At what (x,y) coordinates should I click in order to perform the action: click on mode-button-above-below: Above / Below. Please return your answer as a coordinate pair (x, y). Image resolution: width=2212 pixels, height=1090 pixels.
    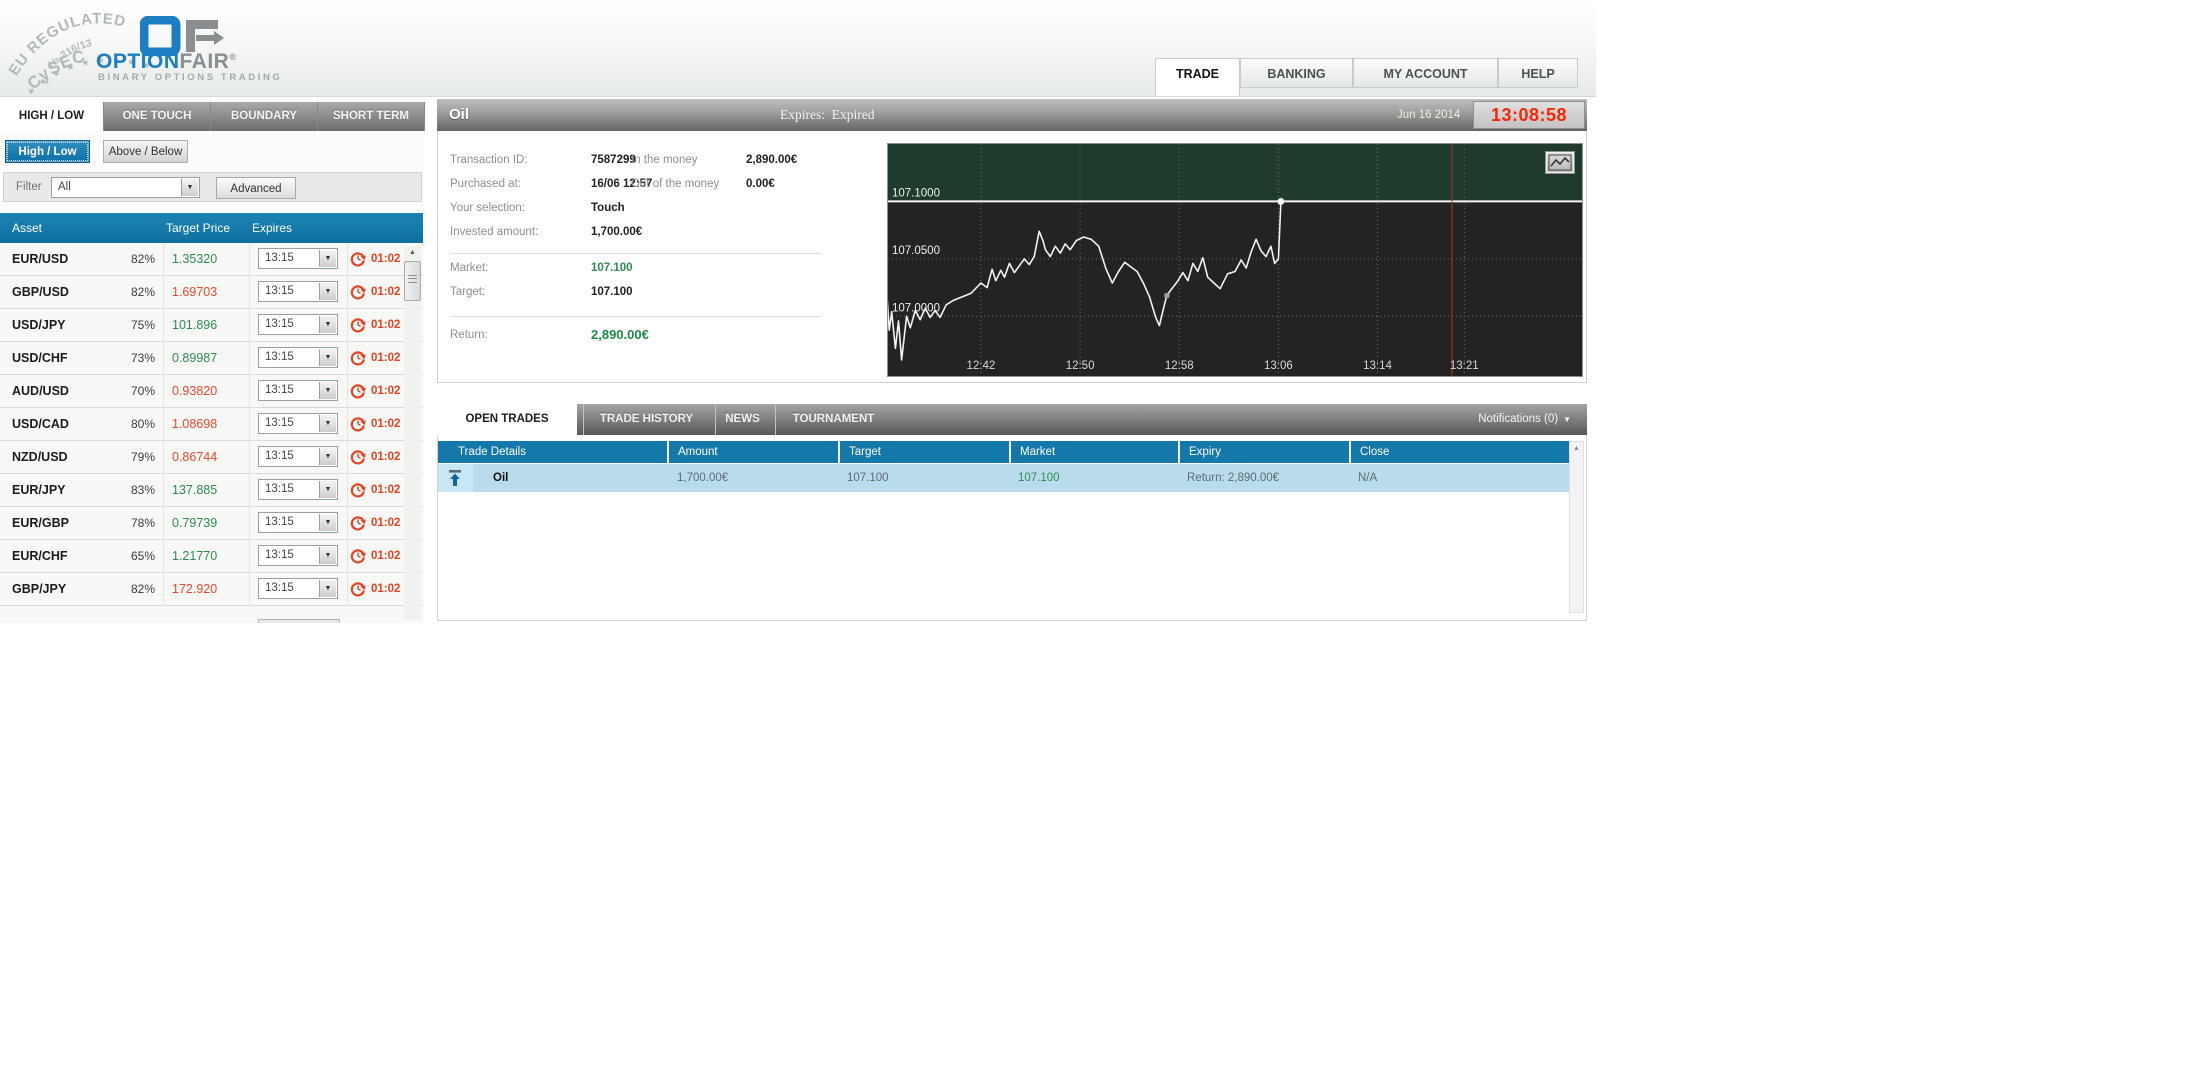
    Looking at the image, I should click on (145, 151).